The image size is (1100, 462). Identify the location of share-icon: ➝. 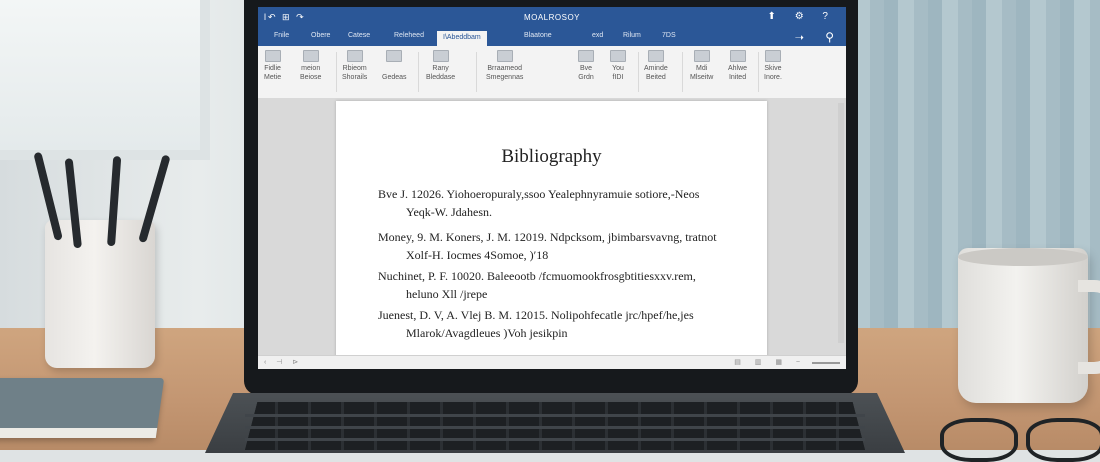
(799, 37).